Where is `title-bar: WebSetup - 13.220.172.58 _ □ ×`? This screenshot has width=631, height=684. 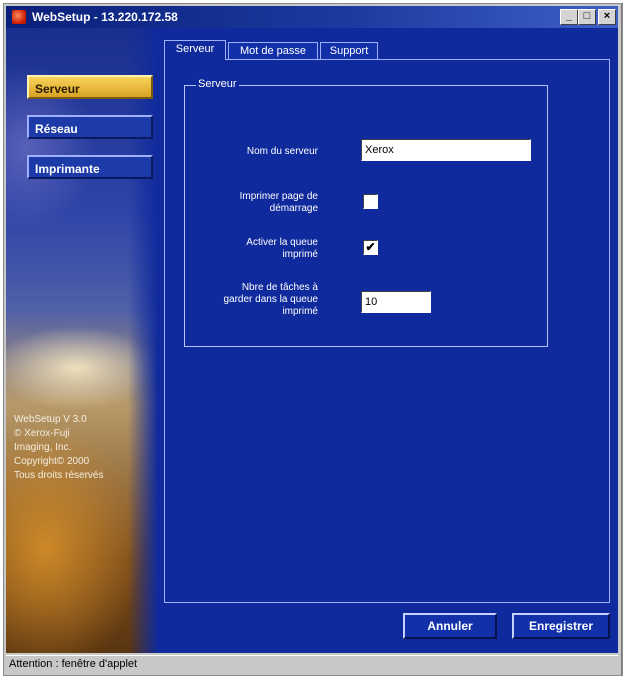 title-bar: WebSetup - 13.220.172.58 _ □ × is located at coordinates (312, 17).